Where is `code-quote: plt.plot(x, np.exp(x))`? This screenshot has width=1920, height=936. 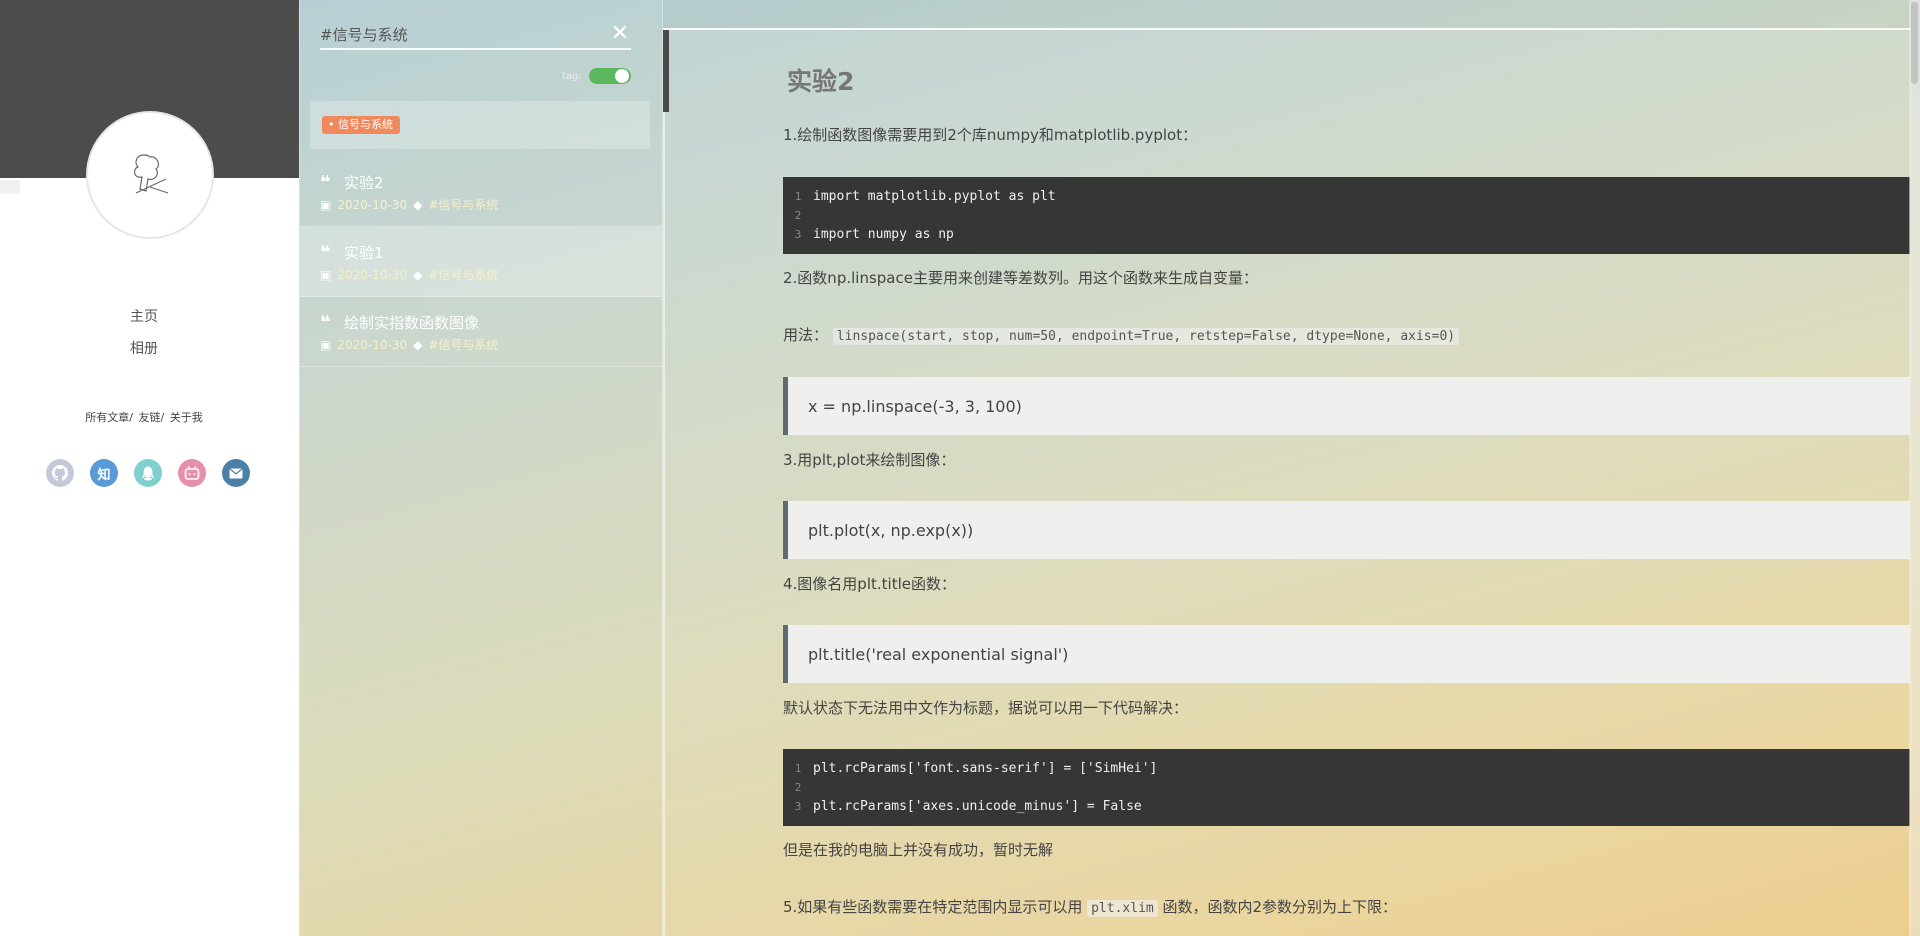 code-quote: plt.plot(x, np.exp(x)) is located at coordinates (1346, 530).